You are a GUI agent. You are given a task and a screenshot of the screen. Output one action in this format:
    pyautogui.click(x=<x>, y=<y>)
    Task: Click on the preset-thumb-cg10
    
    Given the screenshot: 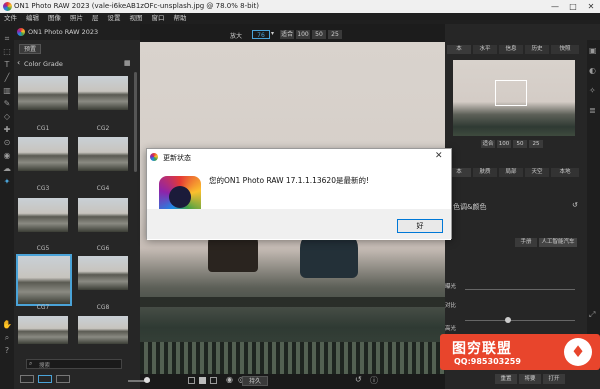 What is the action you would take?
    pyautogui.click(x=103, y=330)
    